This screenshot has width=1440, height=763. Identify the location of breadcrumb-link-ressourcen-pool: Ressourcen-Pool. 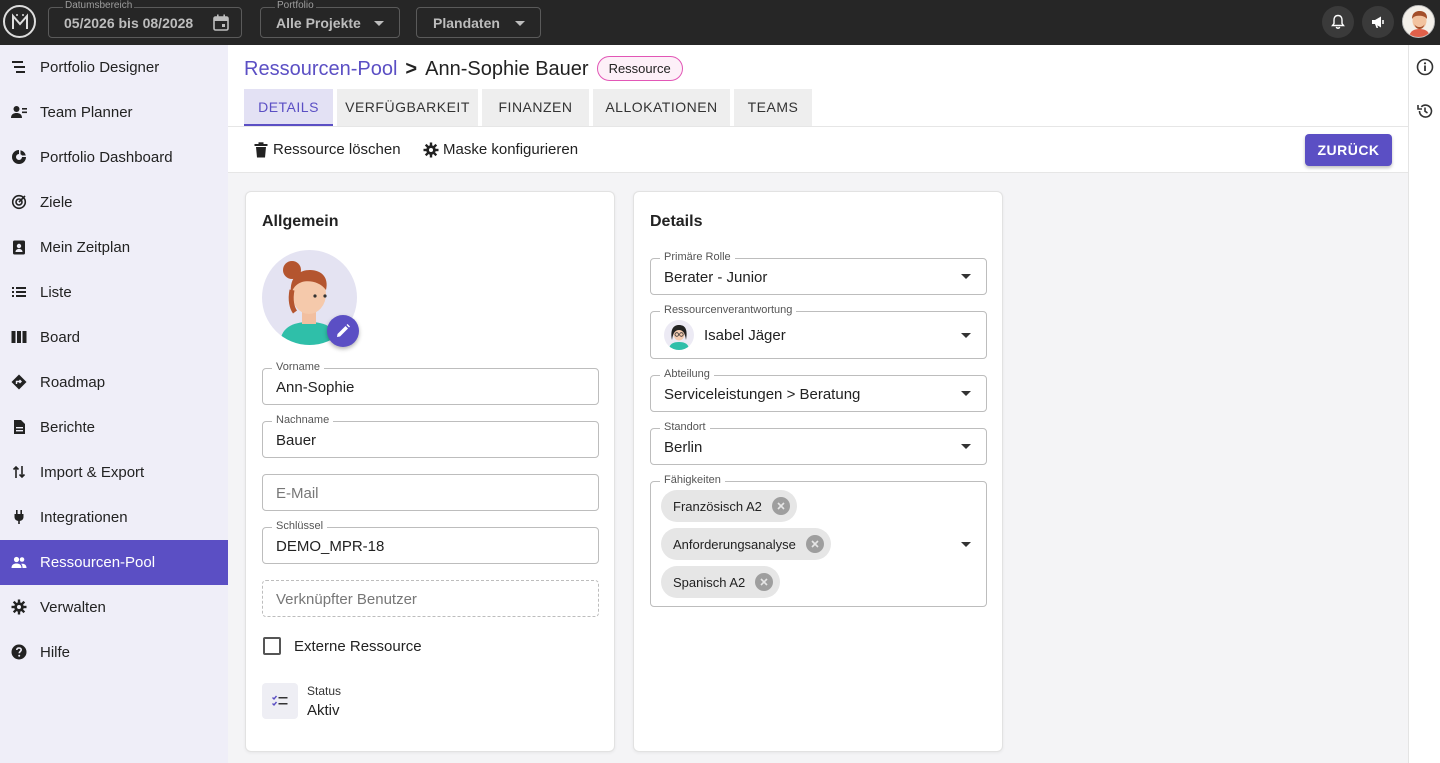
(320, 69).